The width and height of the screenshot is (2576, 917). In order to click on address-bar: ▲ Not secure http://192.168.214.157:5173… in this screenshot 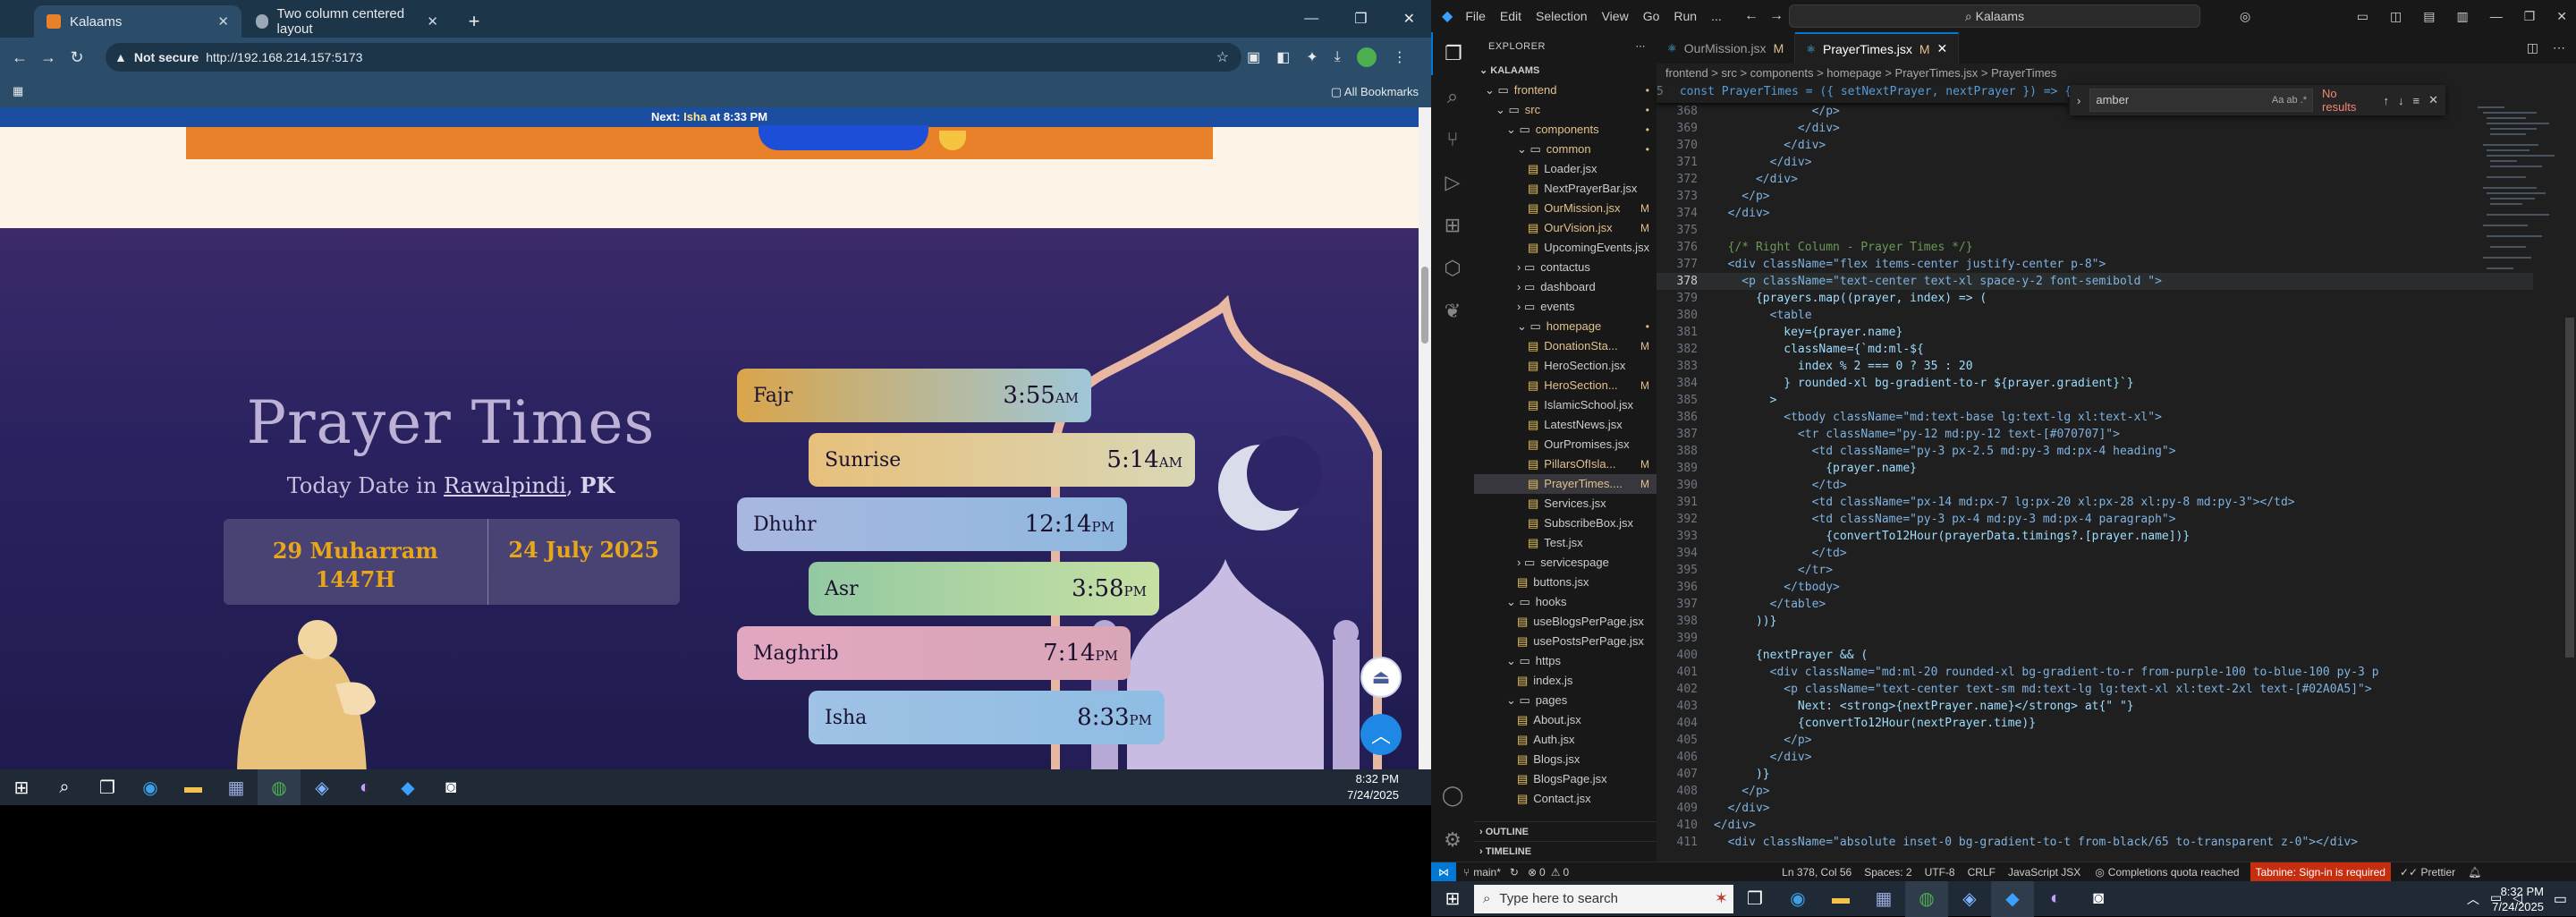, I will do `click(673, 58)`.